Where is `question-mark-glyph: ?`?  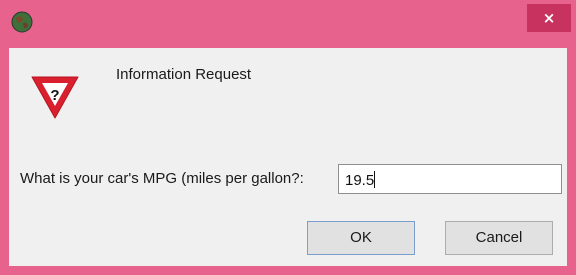
question-mark-glyph: ? is located at coordinates (54, 95).